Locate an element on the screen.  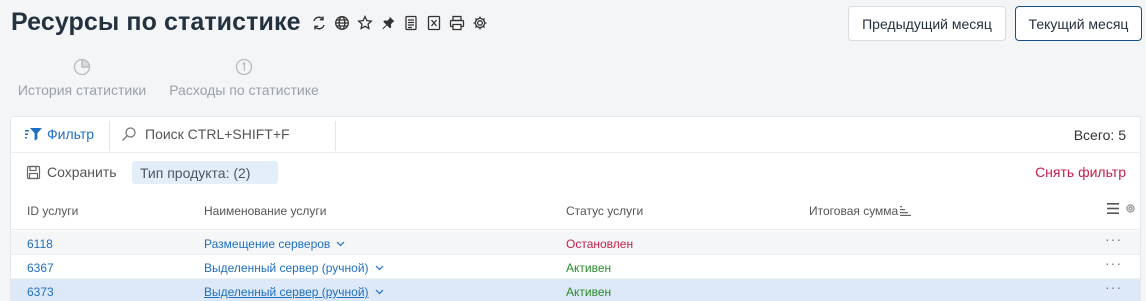
pie-chart-icon is located at coordinates (82, 67).